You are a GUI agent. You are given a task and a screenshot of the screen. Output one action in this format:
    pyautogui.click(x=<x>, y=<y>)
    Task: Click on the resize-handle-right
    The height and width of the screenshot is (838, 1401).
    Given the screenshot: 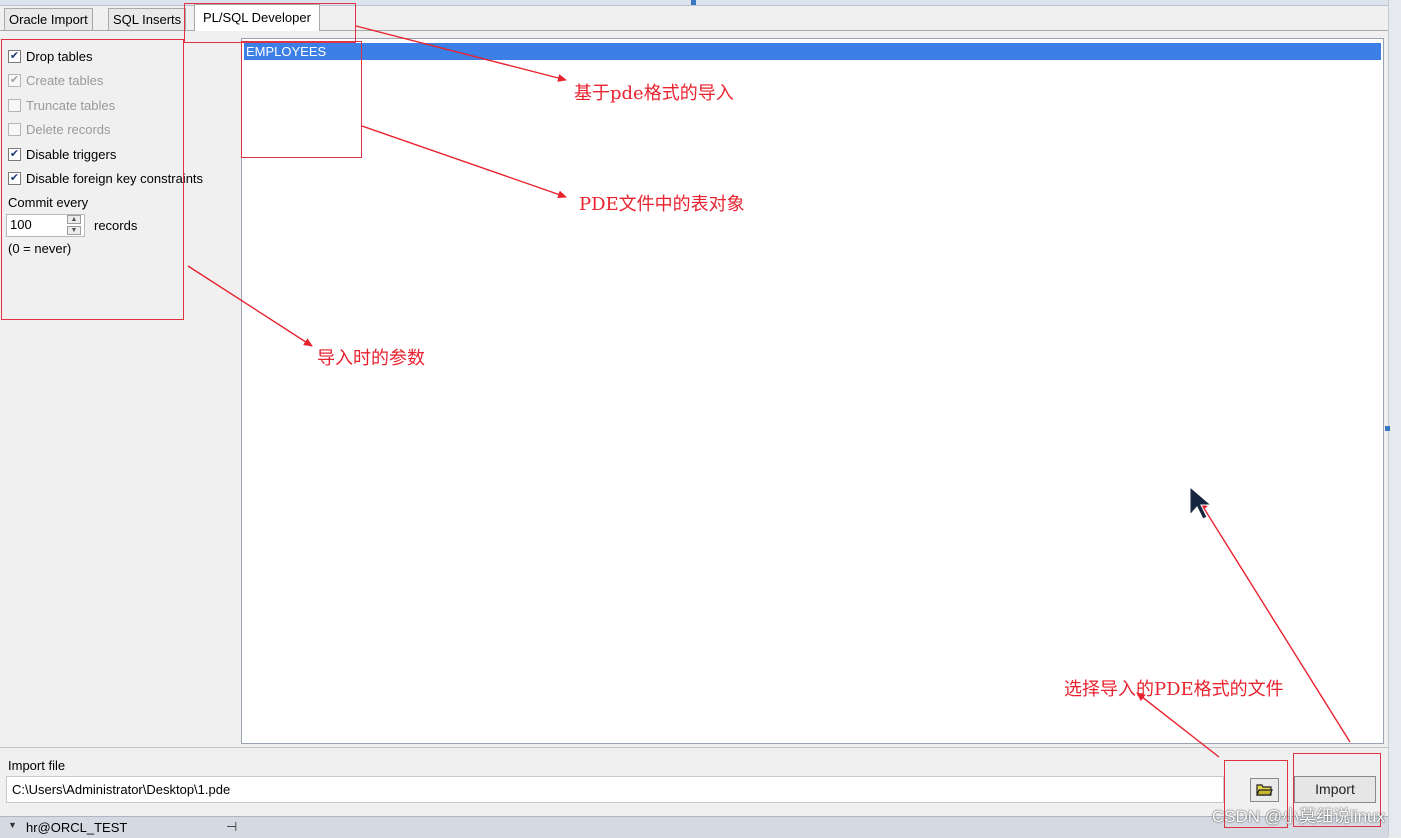 What is the action you would take?
    pyautogui.click(x=1387, y=428)
    